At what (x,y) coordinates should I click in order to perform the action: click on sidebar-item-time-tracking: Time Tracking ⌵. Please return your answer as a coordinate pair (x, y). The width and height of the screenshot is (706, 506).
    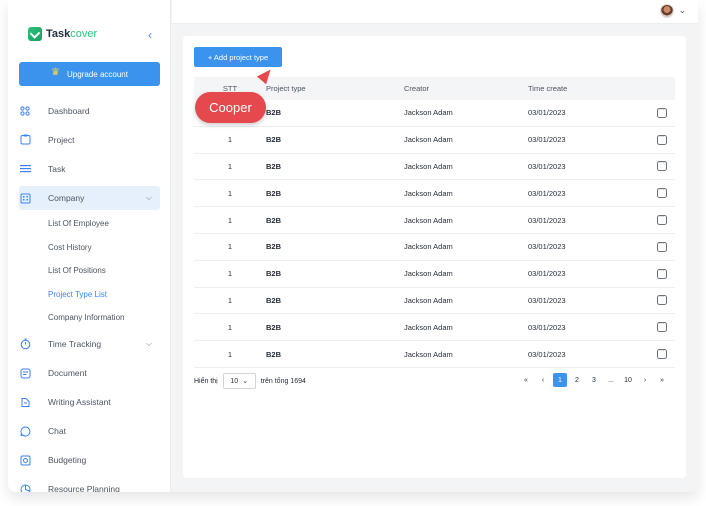
    Looking at the image, I should click on (89, 344).